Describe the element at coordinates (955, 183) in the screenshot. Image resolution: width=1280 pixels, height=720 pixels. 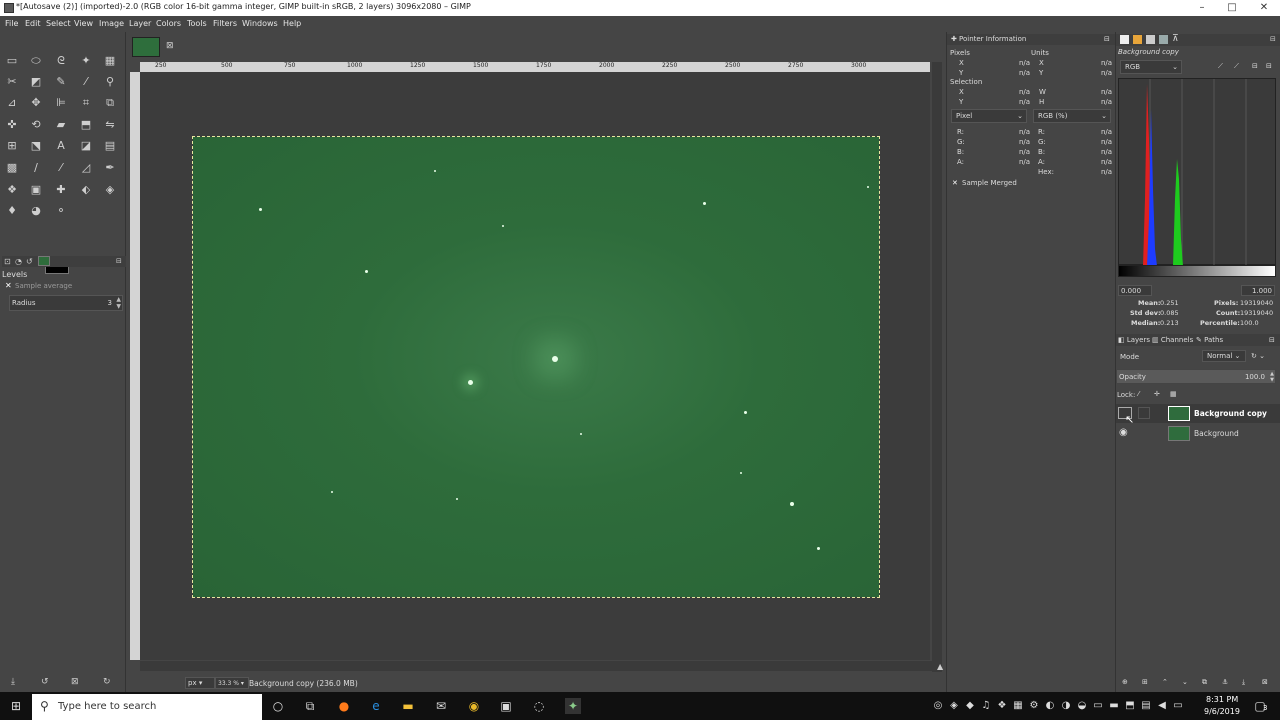
I see `sample-merged-checkbox: ✕` at that location.